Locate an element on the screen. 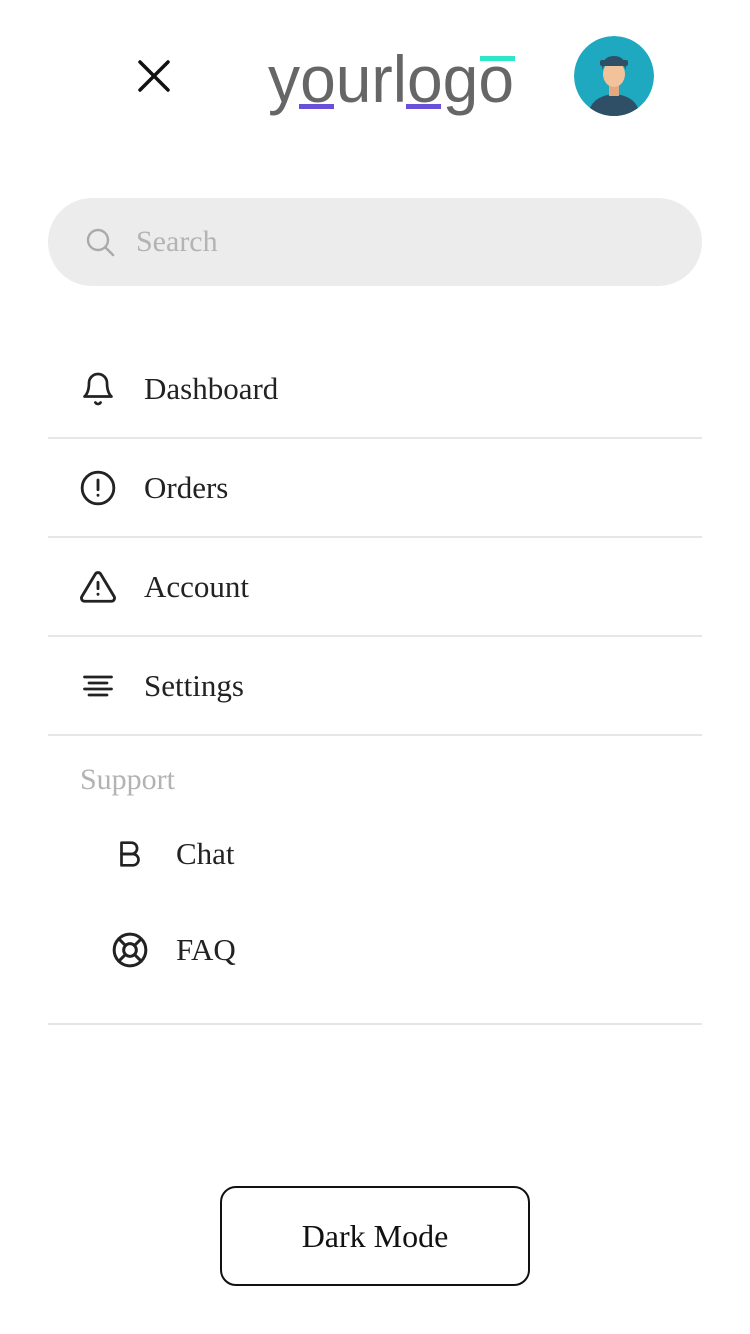 Image resolution: width=750 pixels, height=1334 pixels. support-item-chat: Chat is located at coordinates (390, 854).